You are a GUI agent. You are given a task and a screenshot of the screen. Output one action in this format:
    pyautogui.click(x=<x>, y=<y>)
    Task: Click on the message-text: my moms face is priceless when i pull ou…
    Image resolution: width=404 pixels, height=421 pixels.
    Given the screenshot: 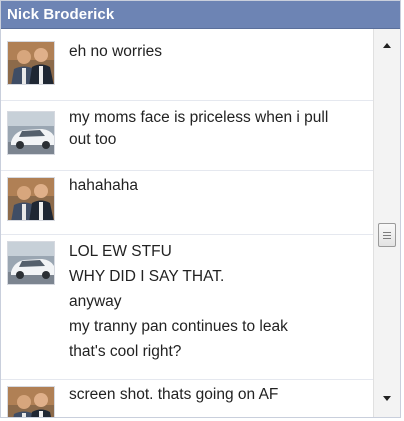 What is the action you would take?
    pyautogui.click(x=212, y=129)
    